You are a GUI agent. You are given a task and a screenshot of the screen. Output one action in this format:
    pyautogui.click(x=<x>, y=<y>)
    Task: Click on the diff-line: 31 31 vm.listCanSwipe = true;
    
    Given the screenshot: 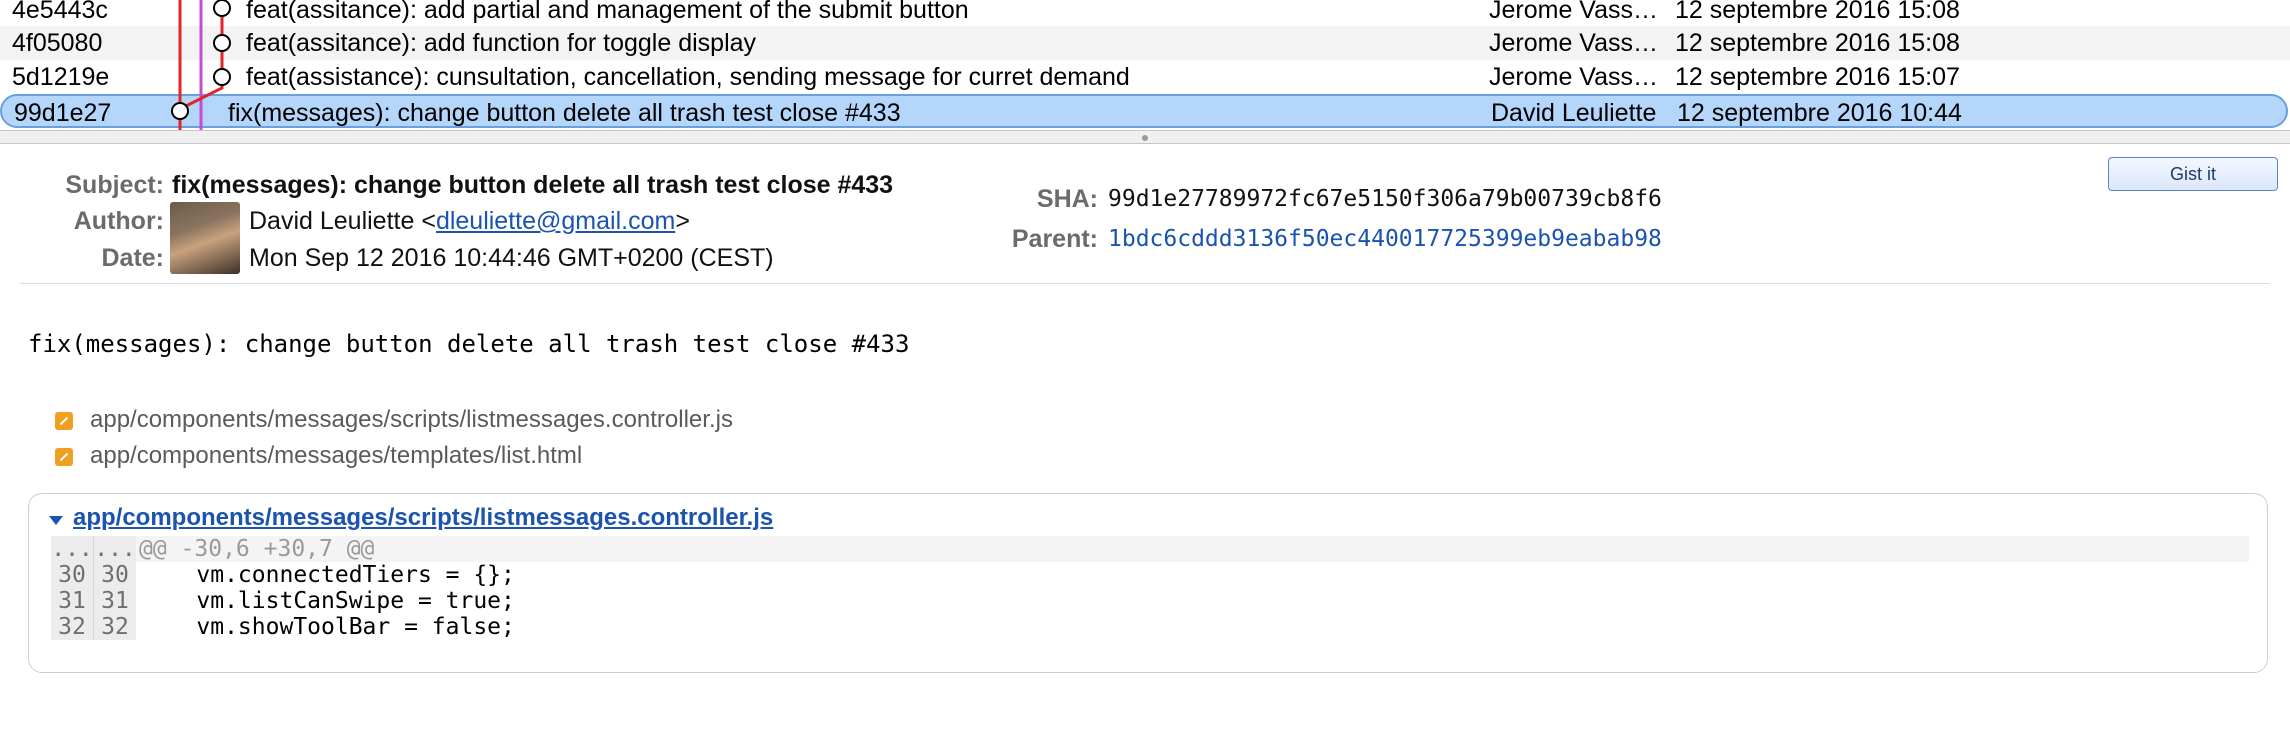 What is the action you would take?
    pyautogui.click(x=1150, y=601)
    